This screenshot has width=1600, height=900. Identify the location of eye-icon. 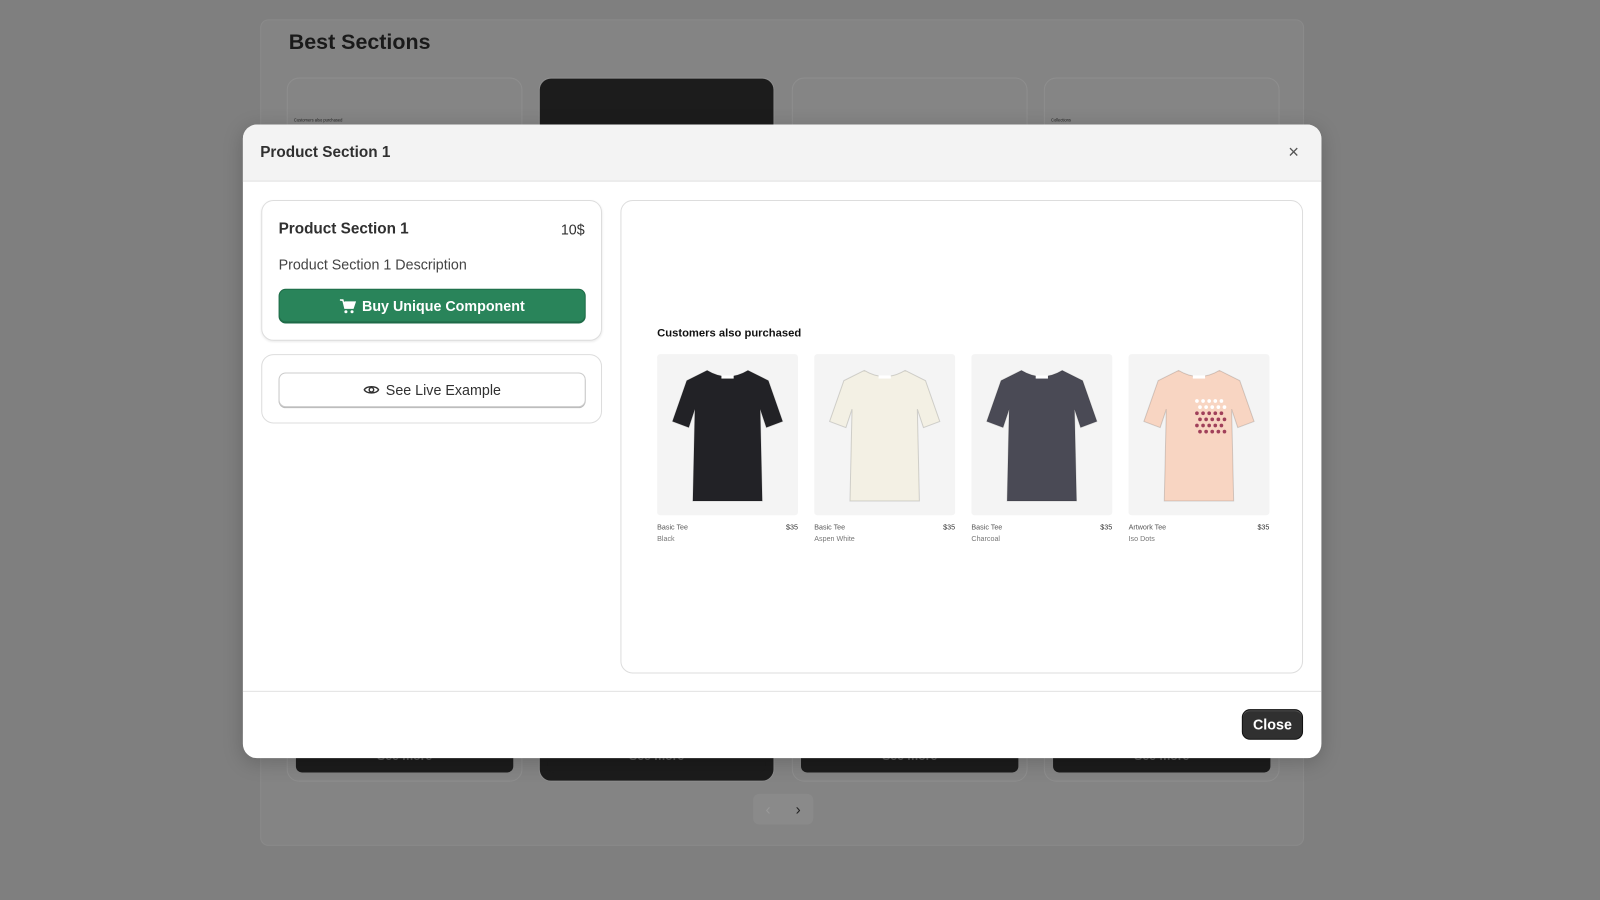
(371, 390).